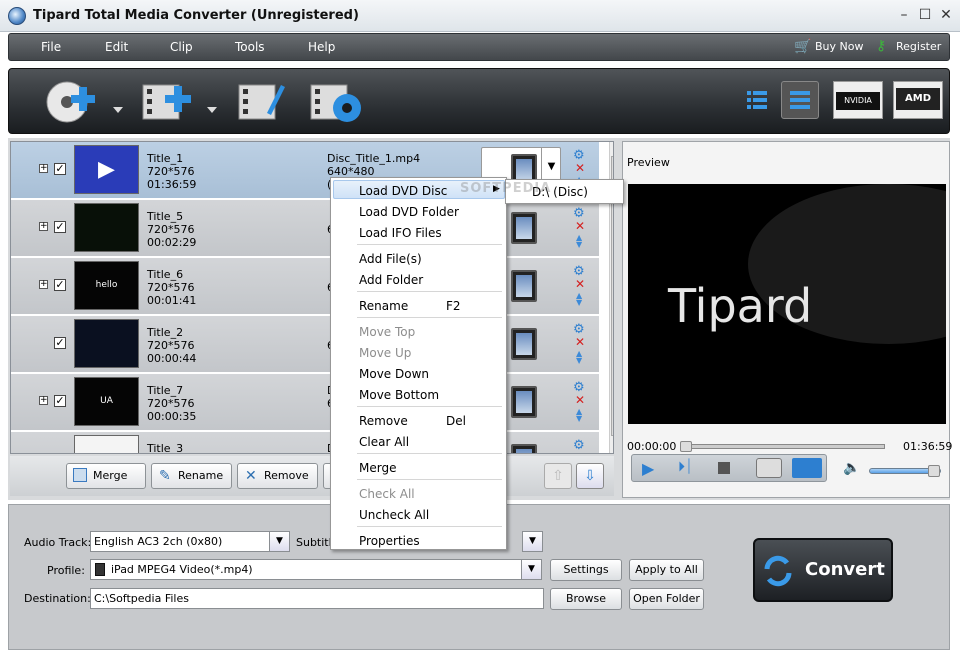  I want to click on edit-video-button, so click(261, 102).